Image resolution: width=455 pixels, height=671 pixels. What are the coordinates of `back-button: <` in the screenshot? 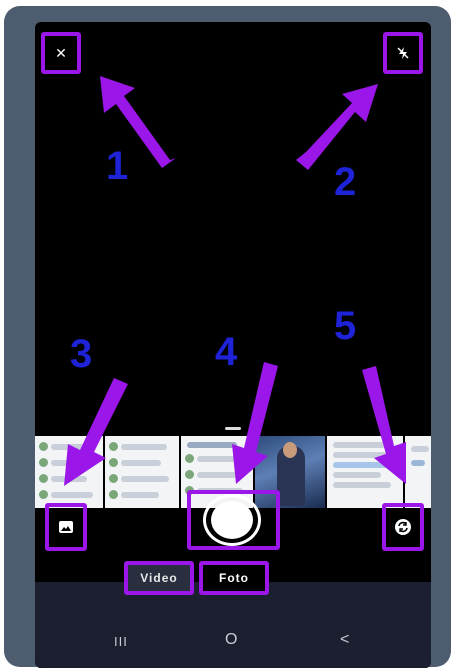 It's located at (344, 640).